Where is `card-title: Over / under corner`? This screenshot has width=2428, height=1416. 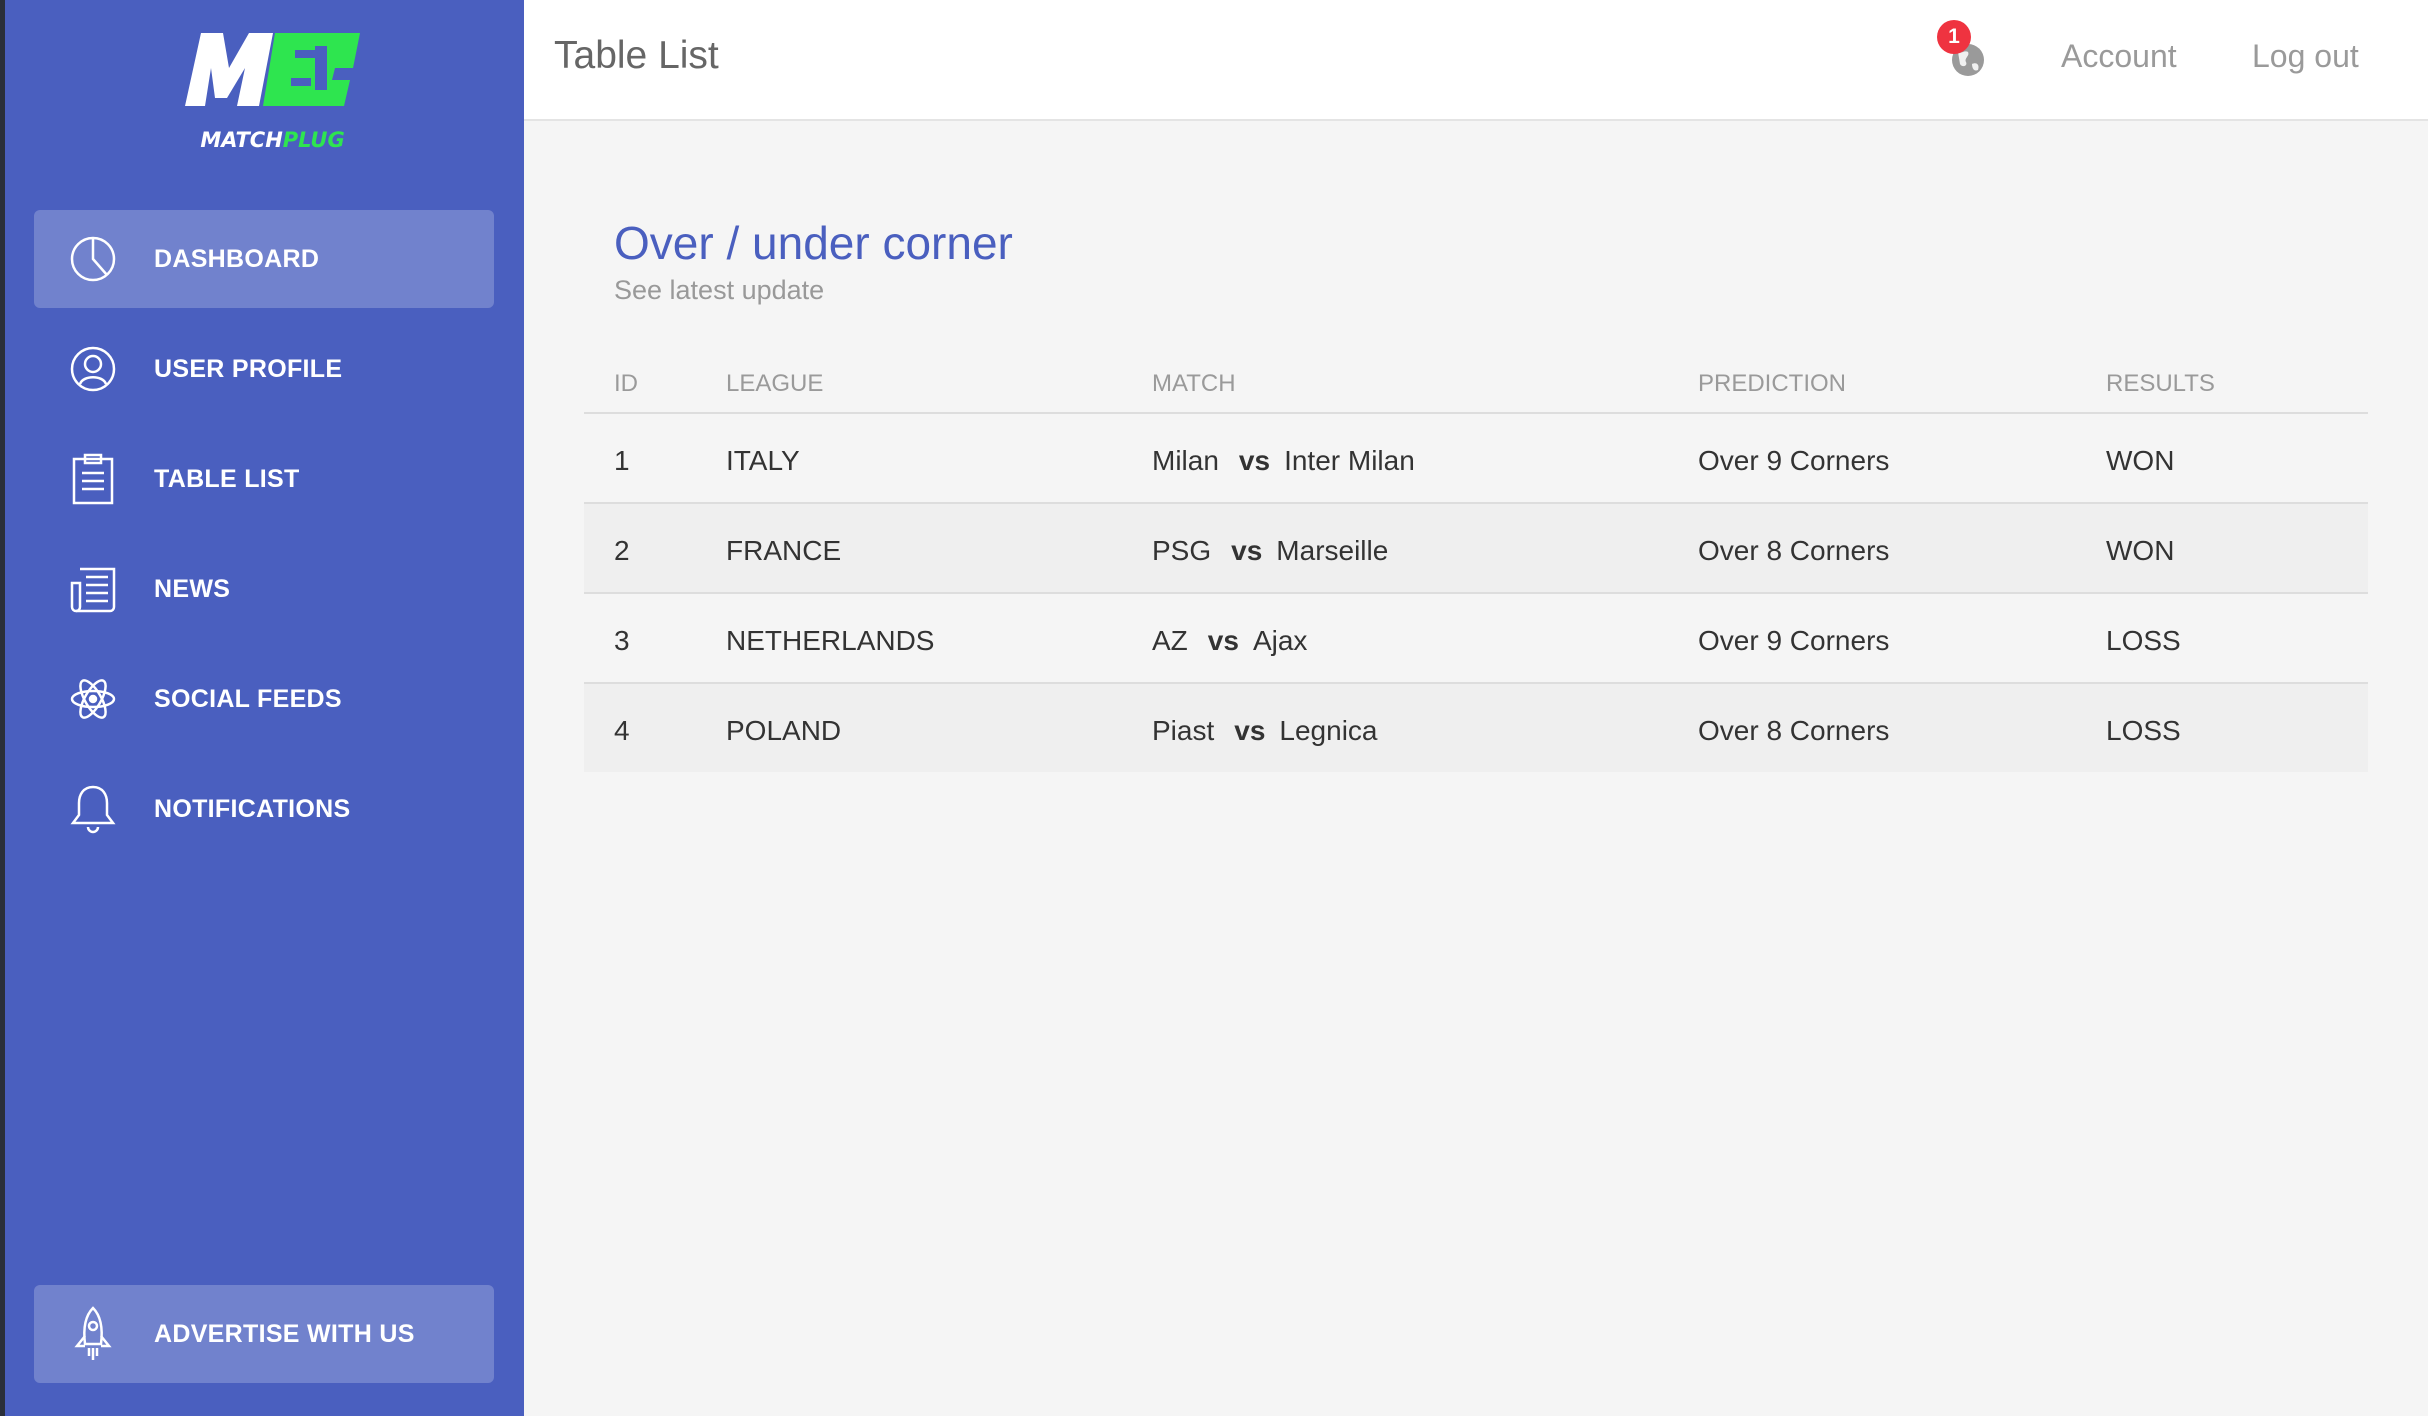 card-title: Over / under corner is located at coordinates (813, 243).